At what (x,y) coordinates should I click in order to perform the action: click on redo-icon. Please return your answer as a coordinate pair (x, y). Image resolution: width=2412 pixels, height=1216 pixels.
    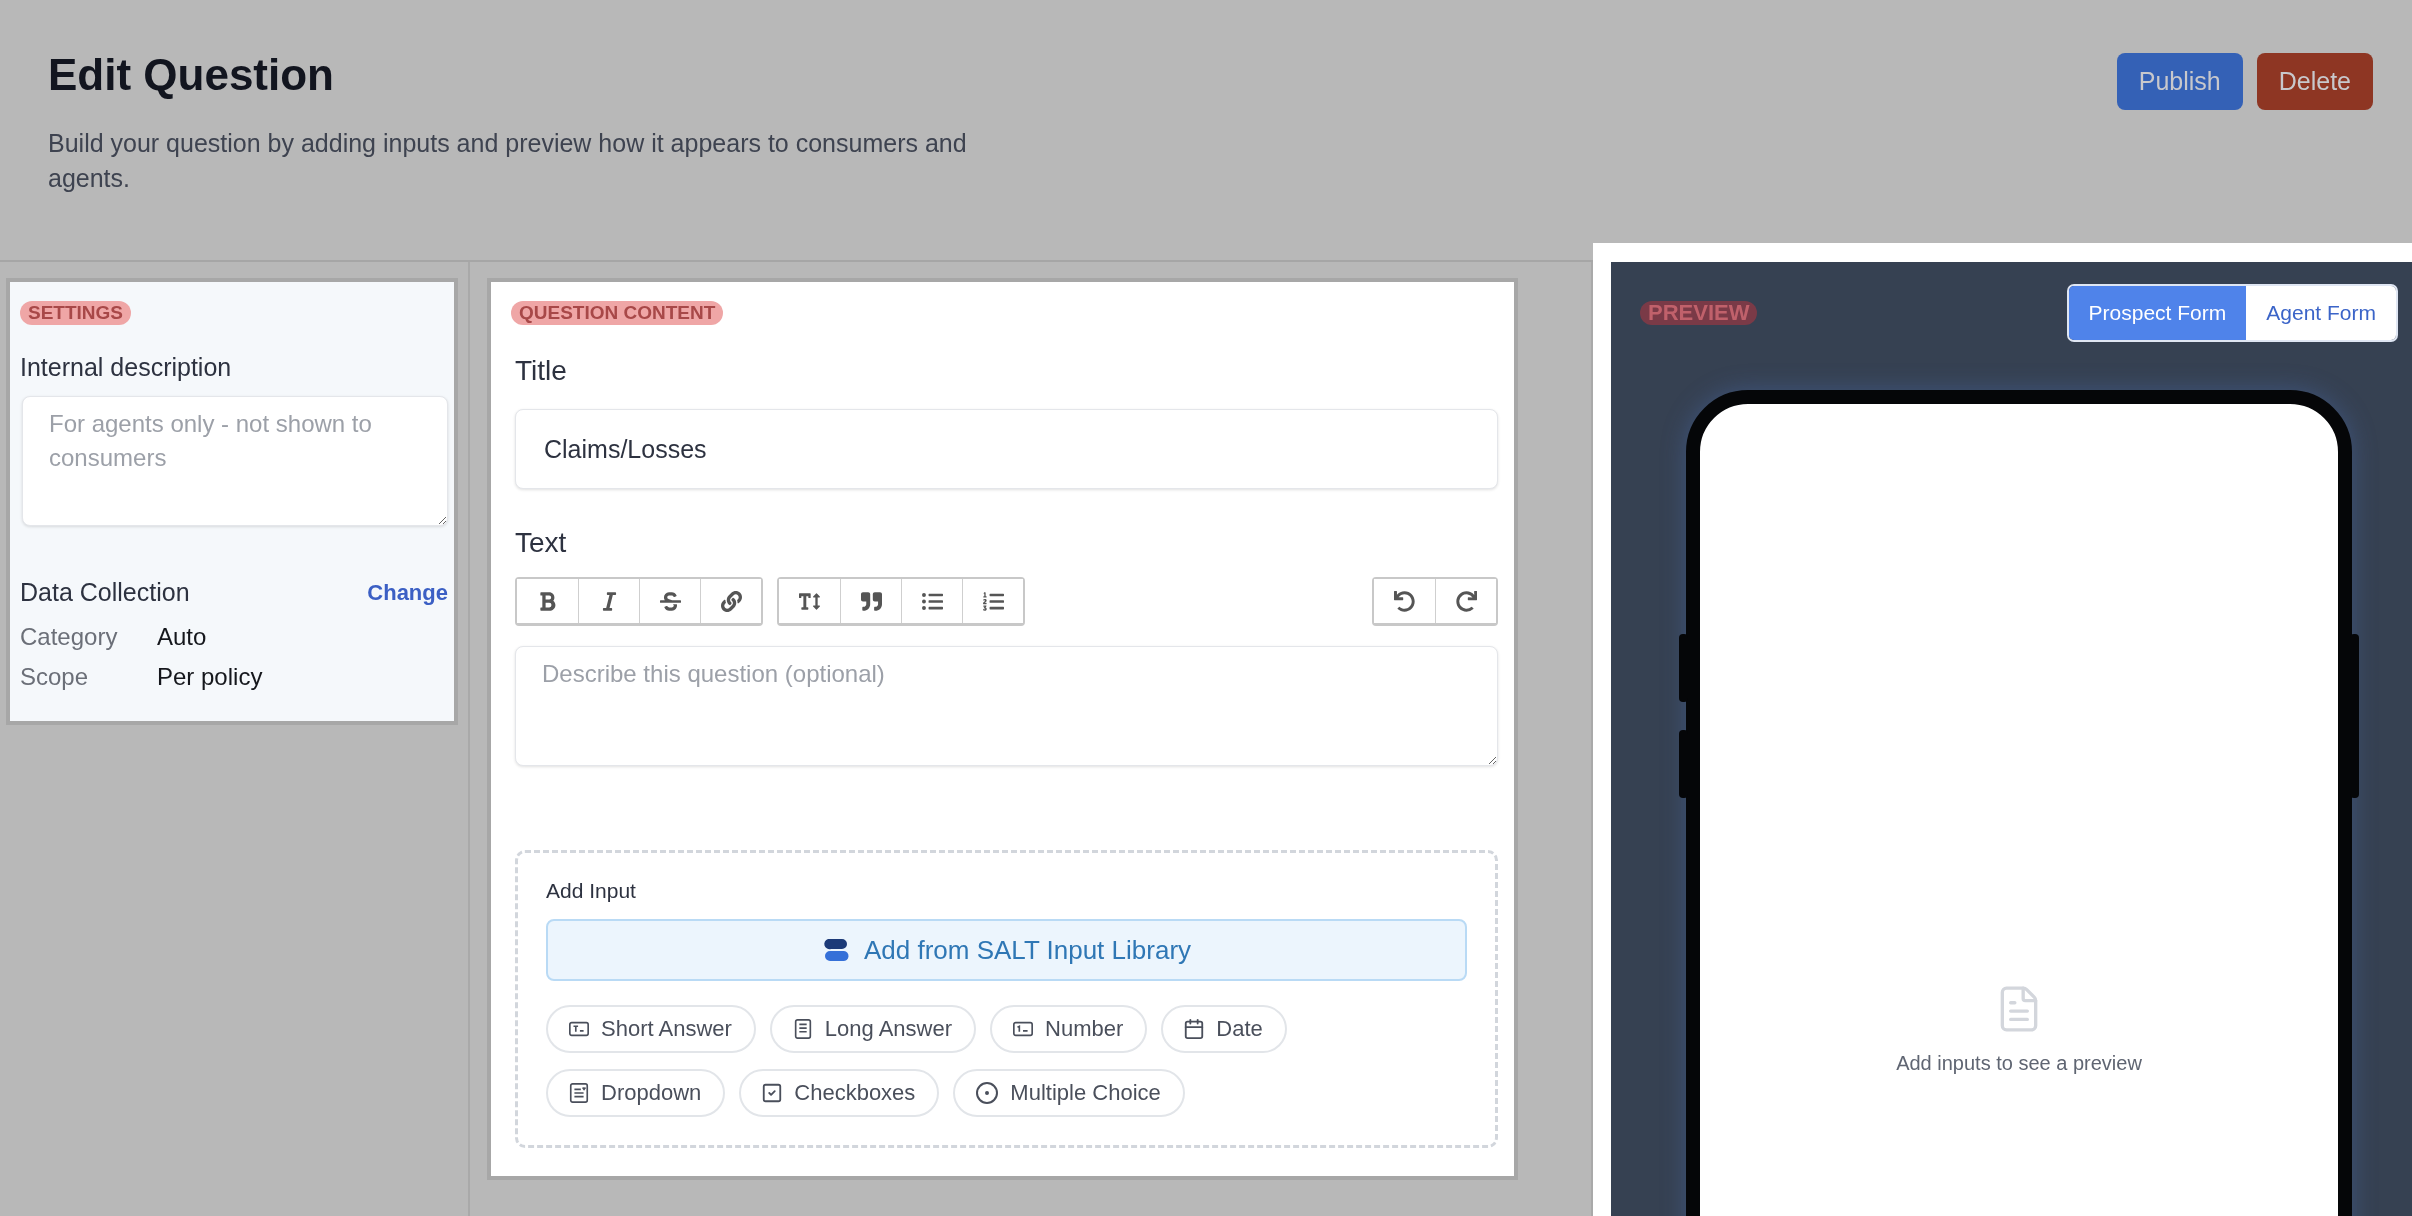
    Looking at the image, I should click on (1466, 601).